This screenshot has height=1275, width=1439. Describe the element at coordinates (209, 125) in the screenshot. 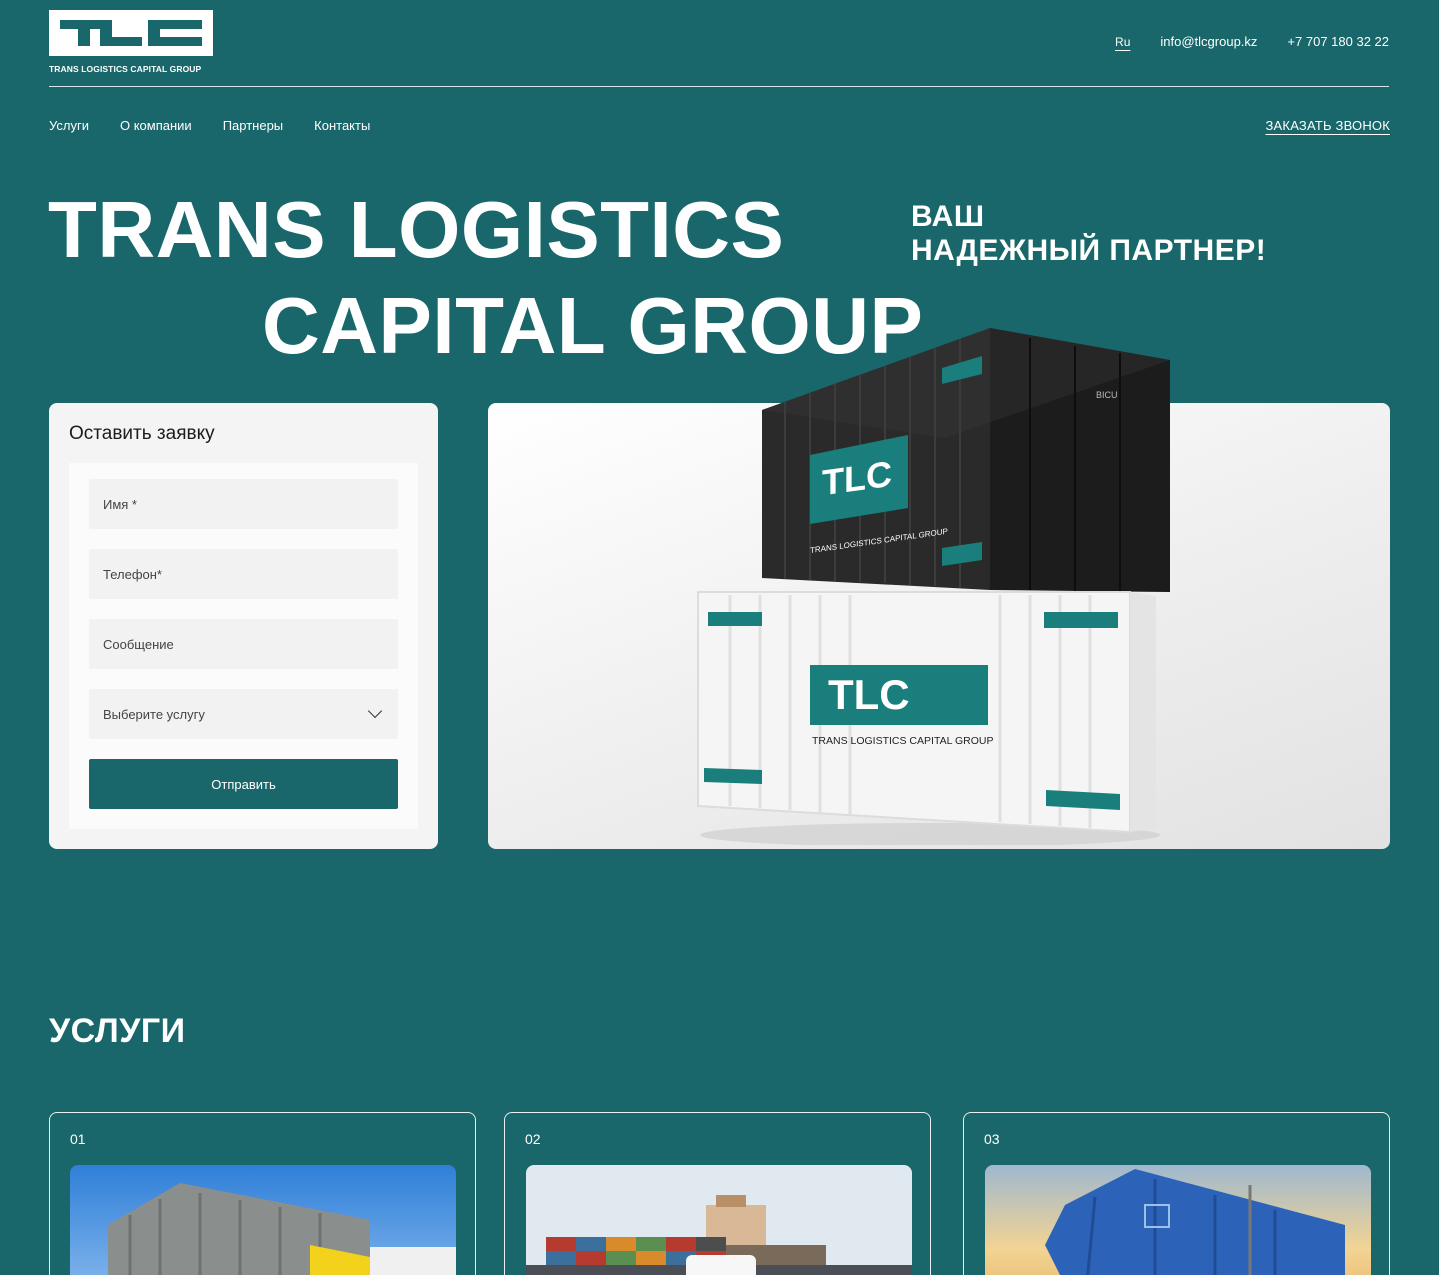

I see `main-nav: Услуги О компании Партнеры Контакты` at that location.